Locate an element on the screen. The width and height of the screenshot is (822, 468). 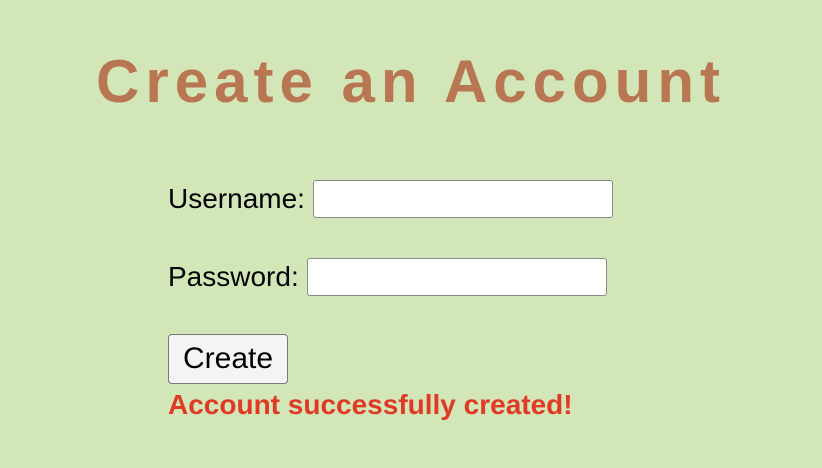
password-input is located at coordinates (456, 277).